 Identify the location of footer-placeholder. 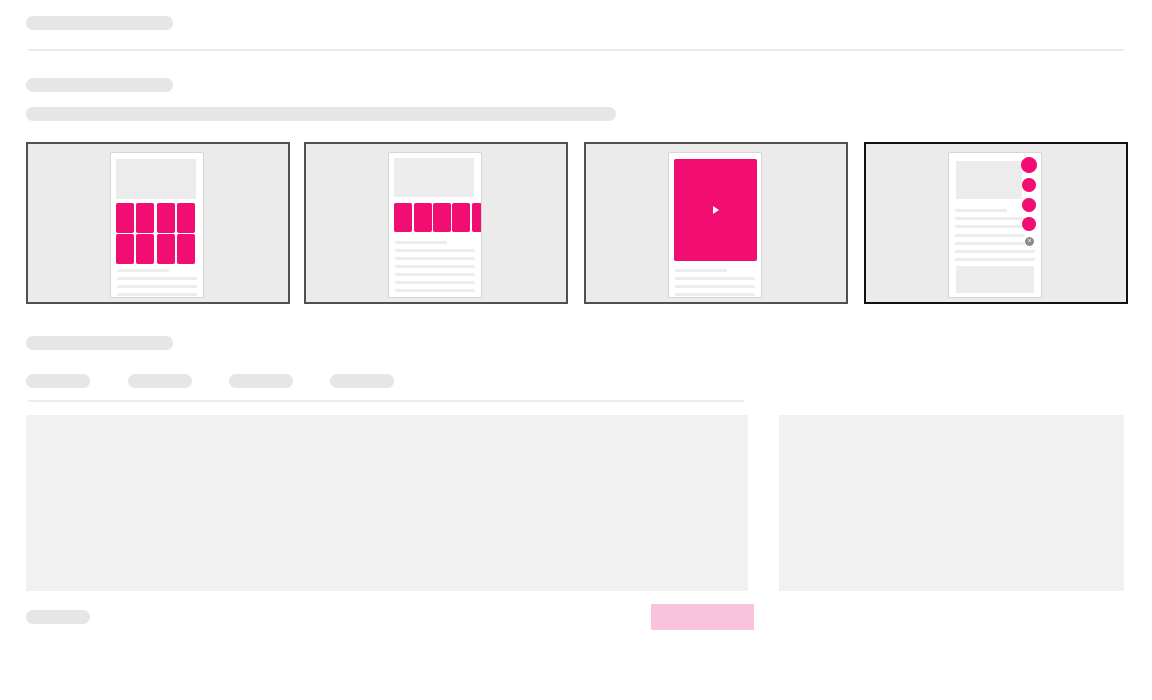
(995, 279).